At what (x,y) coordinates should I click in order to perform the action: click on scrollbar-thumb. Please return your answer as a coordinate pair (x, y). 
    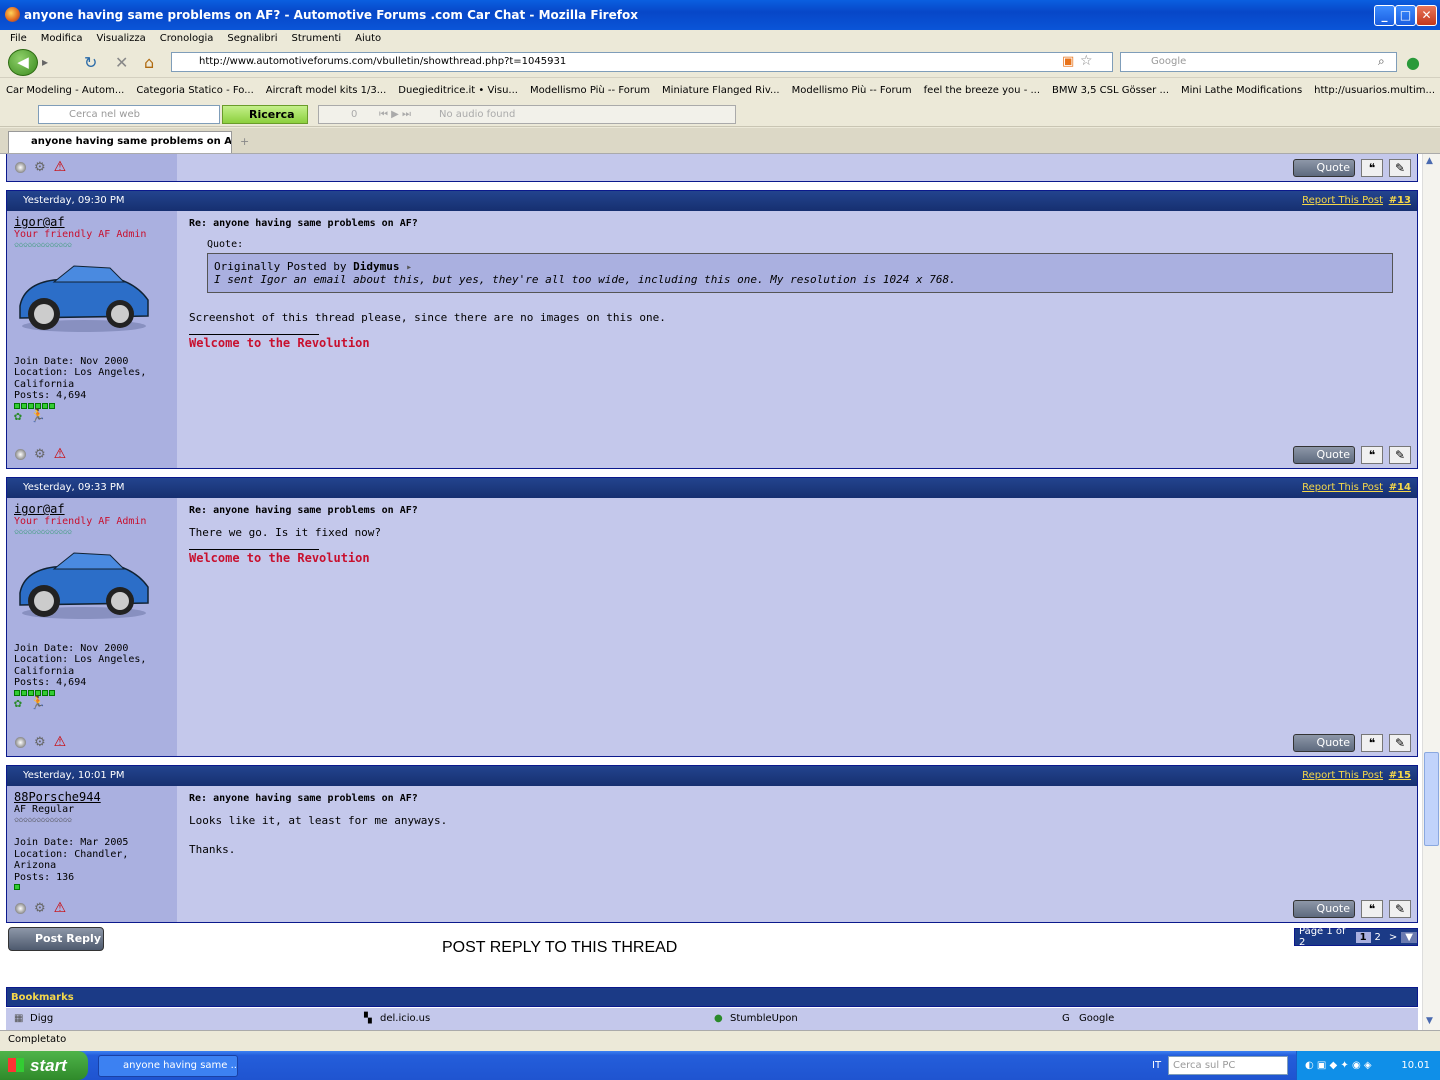
    Looking at the image, I should click on (1431, 799).